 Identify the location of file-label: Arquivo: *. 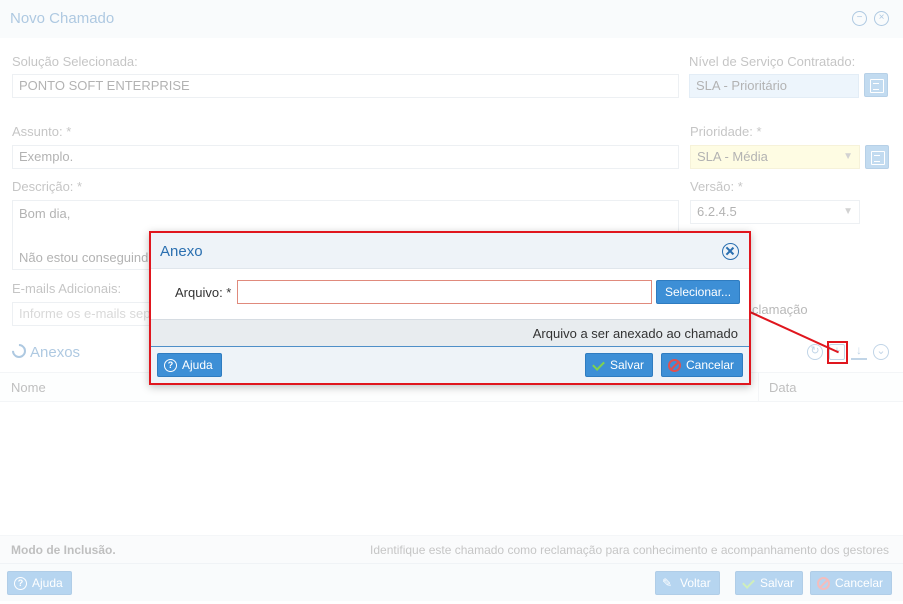
(203, 292).